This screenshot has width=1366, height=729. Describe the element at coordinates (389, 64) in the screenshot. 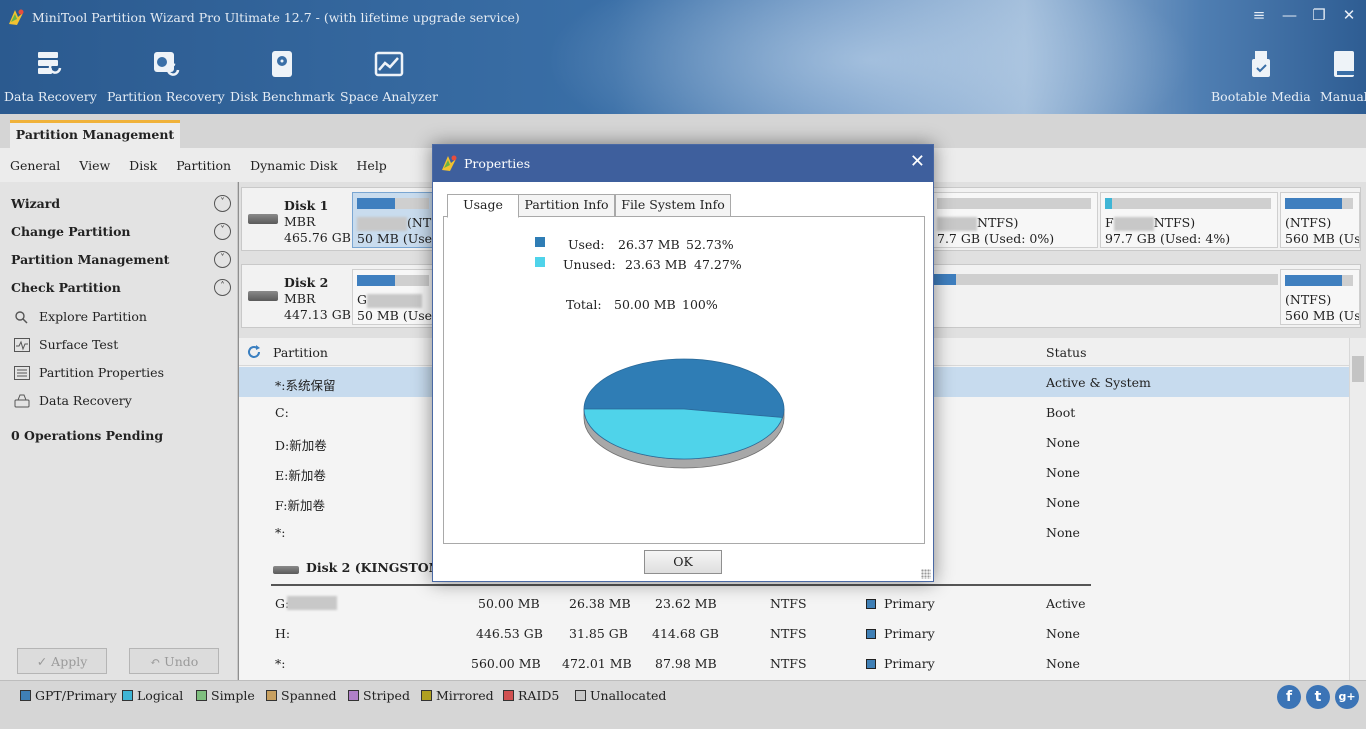

I see `space-analyzer-icon` at that location.